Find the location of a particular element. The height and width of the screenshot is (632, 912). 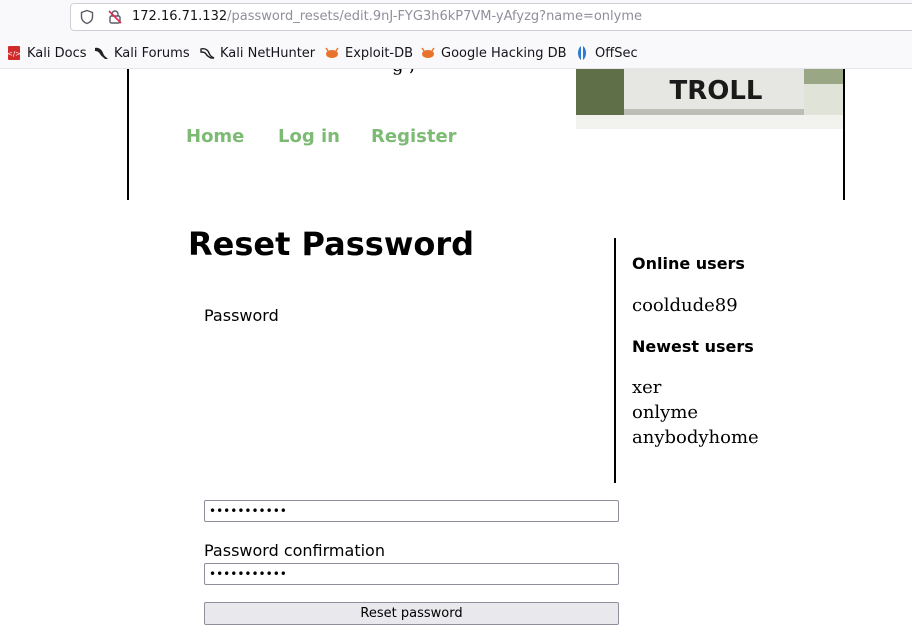

online-users-heading: Online users is located at coordinates (688, 263).